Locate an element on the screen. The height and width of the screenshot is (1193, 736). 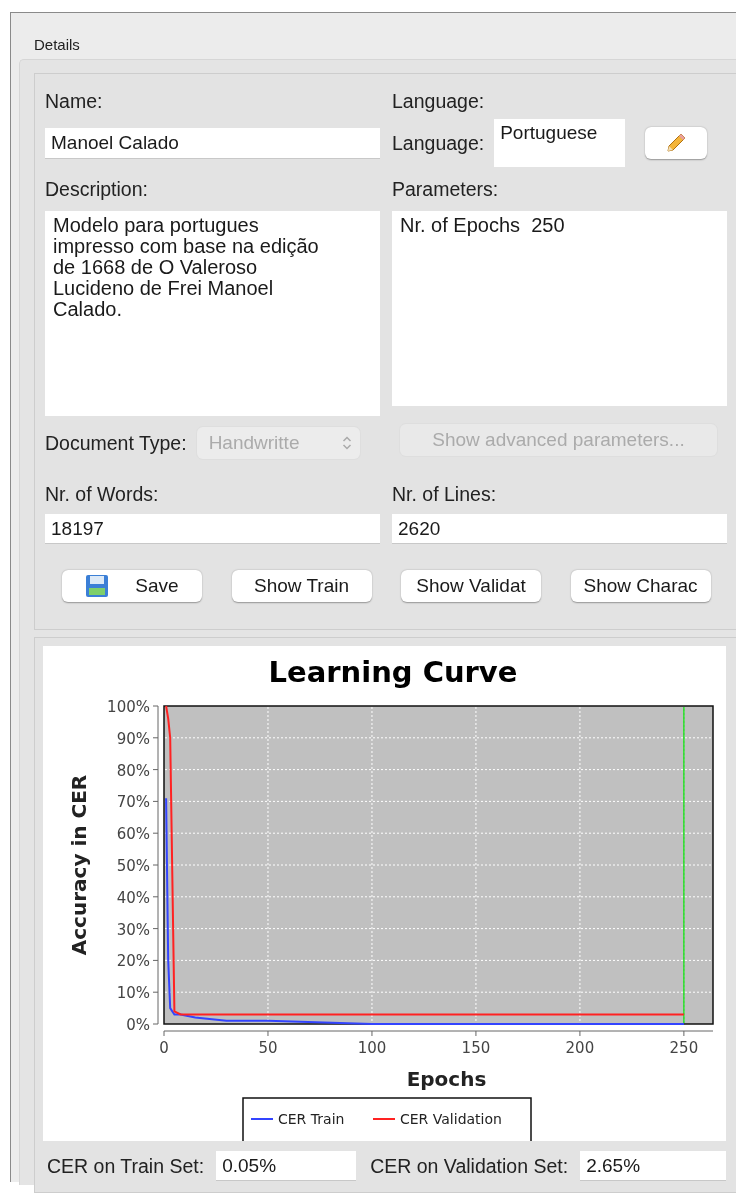
axis-title: Accuracy in CER is located at coordinates (79, 865).